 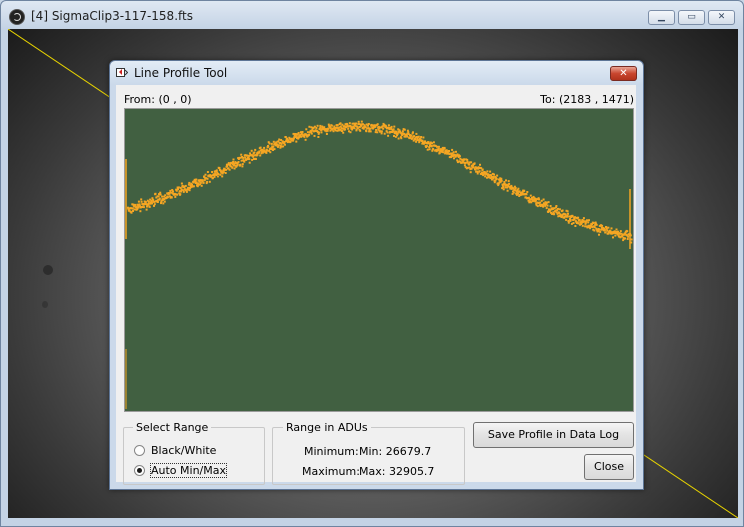 What do you see at coordinates (376, 73) in the screenshot?
I see `dialog-titlebar: Line Profile Tool ✕` at bounding box center [376, 73].